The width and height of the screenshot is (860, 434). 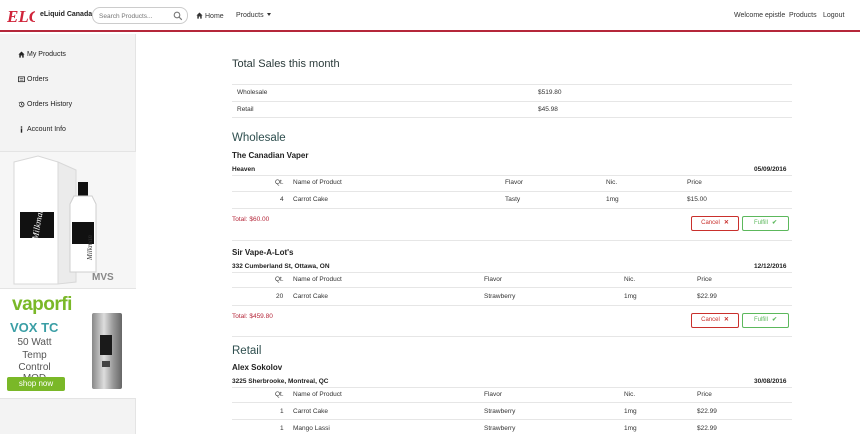 What do you see at coordinates (135, 16) in the screenshot?
I see `search-input` at bounding box center [135, 16].